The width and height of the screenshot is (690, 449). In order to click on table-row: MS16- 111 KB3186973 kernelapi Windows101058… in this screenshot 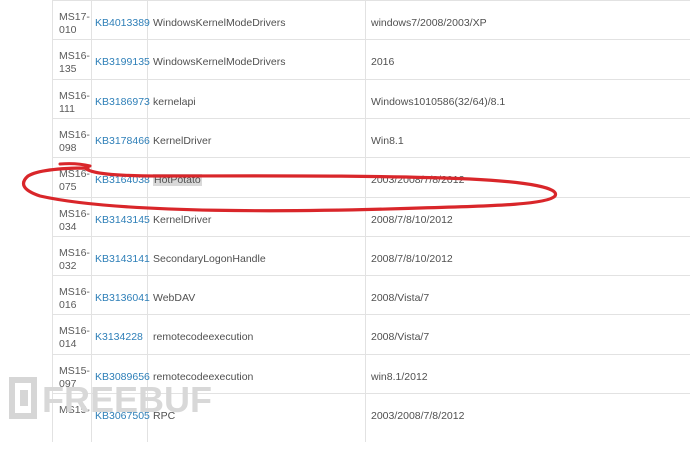, I will do `click(371, 98)`.